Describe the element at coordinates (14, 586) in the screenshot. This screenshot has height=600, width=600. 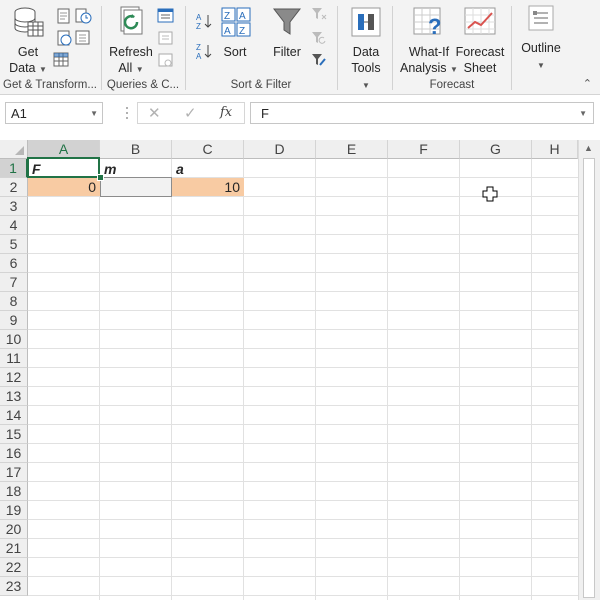
I see `row-header-23: 23` at that location.